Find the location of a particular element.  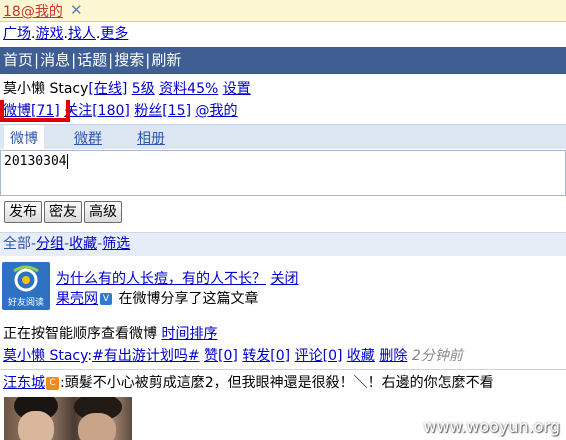

advanced-button: 高级 is located at coordinates (103, 212).